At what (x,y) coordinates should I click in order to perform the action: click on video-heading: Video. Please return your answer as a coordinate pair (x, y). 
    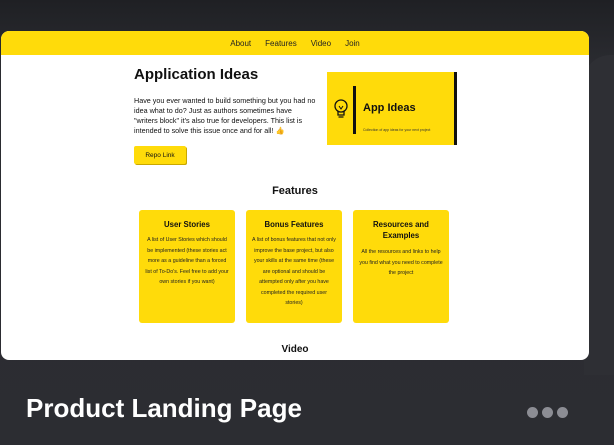
    Looking at the image, I should click on (295, 349).